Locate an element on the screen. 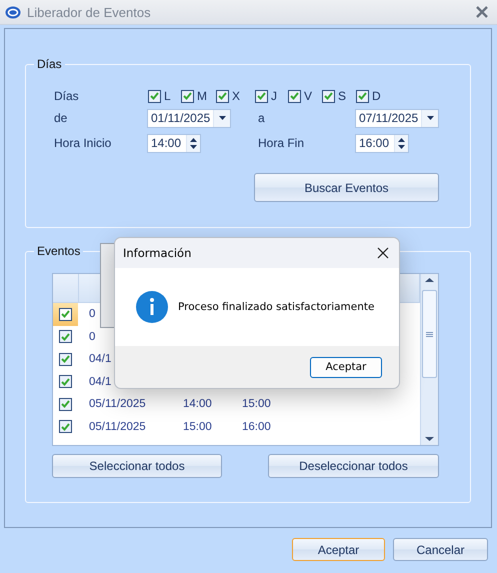 This screenshot has width=497, height=573. end-time-cell-text: 16:00 is located at coordinates (257, 426).